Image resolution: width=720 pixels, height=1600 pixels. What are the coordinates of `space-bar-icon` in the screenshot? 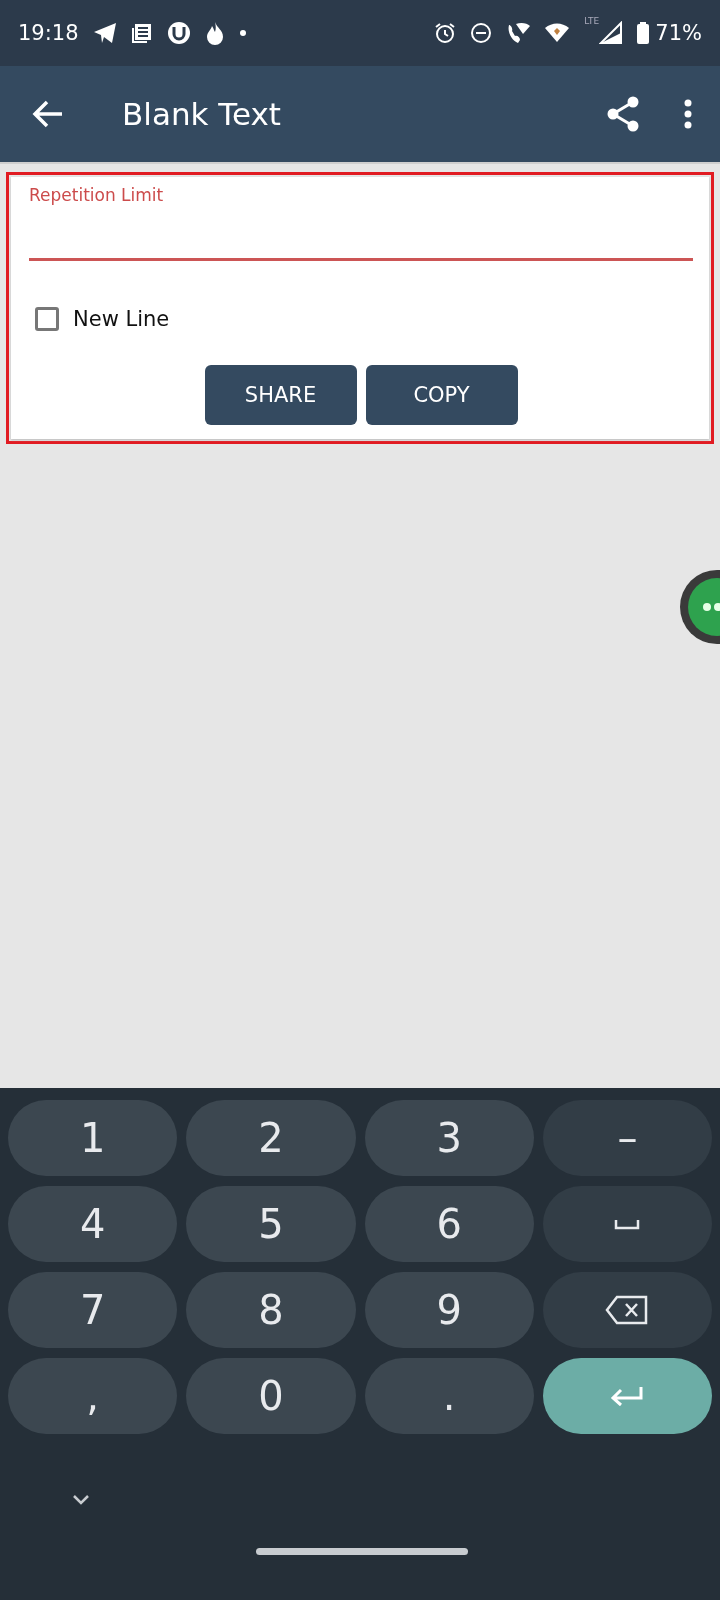 It's located at (627, 1224).